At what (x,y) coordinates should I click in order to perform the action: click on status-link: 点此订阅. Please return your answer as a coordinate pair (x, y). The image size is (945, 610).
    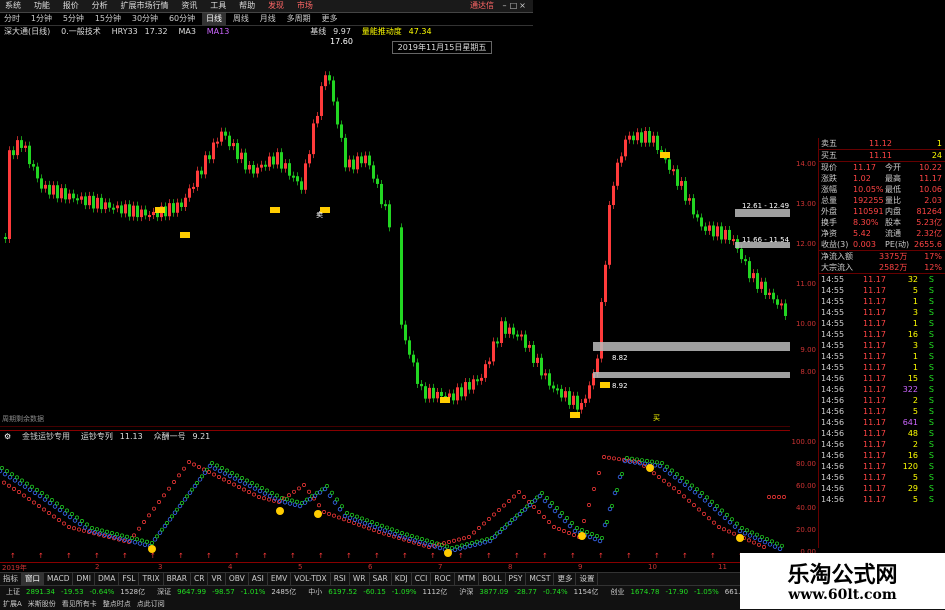
    Looking at the image, I should click on (151, 604).